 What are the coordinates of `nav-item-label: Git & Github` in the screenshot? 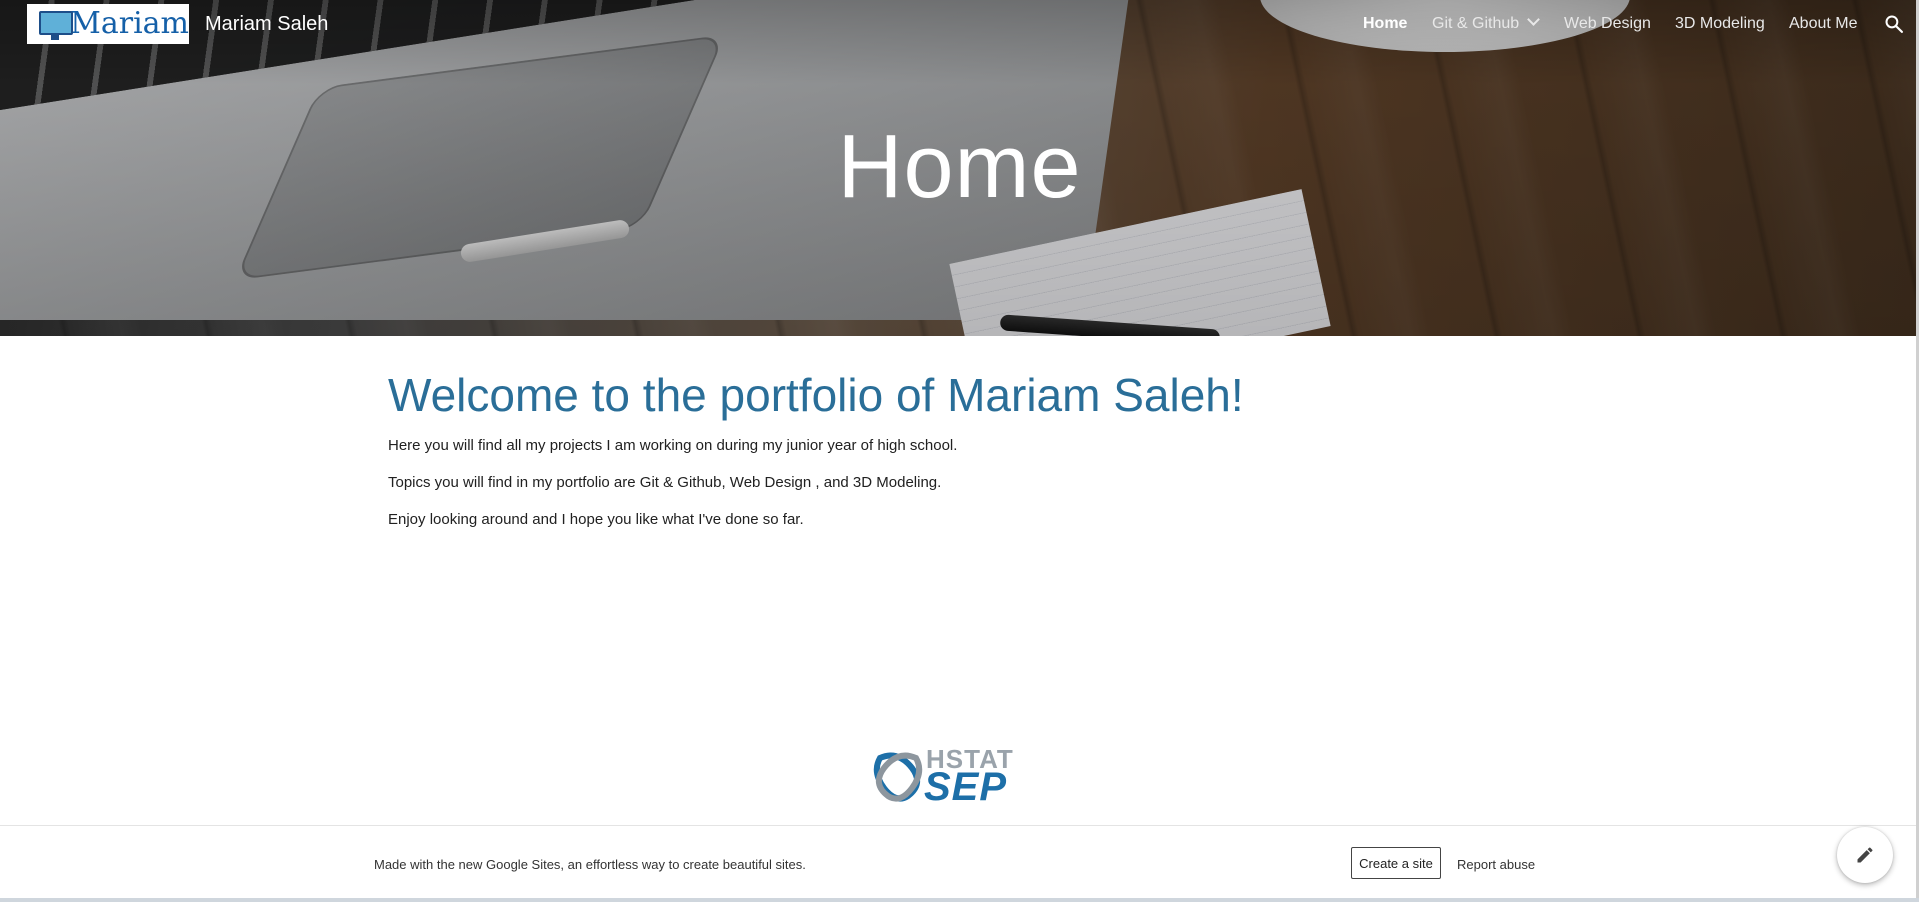 It's located at (1476, 23).